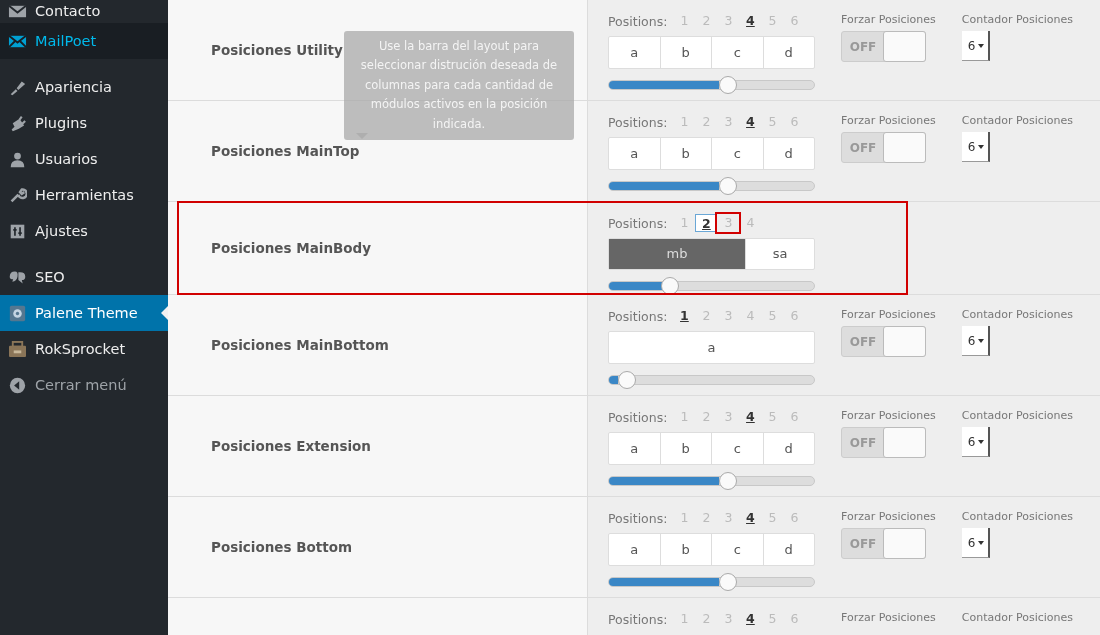  Describe the element at coordinates (17, 231) in the screenshot. I see `sliders-icon` at that location.